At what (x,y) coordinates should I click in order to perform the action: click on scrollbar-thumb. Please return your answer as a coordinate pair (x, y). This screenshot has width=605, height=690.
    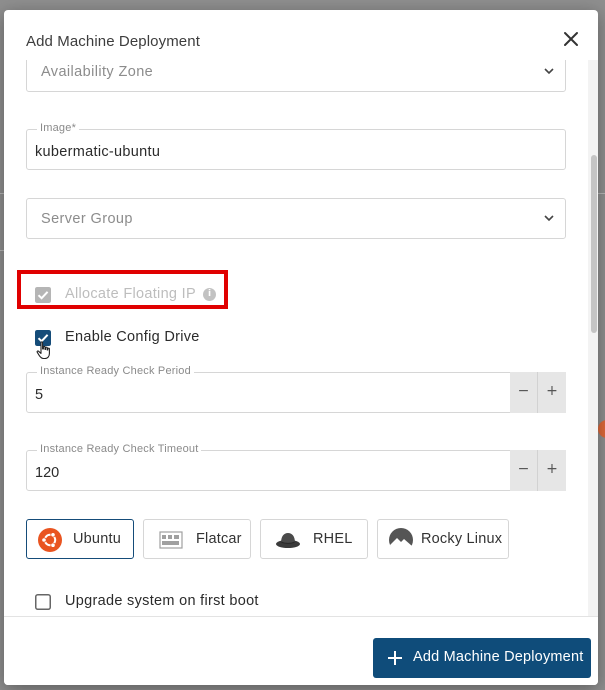
    Looking at the image, I should click on (594, 244).